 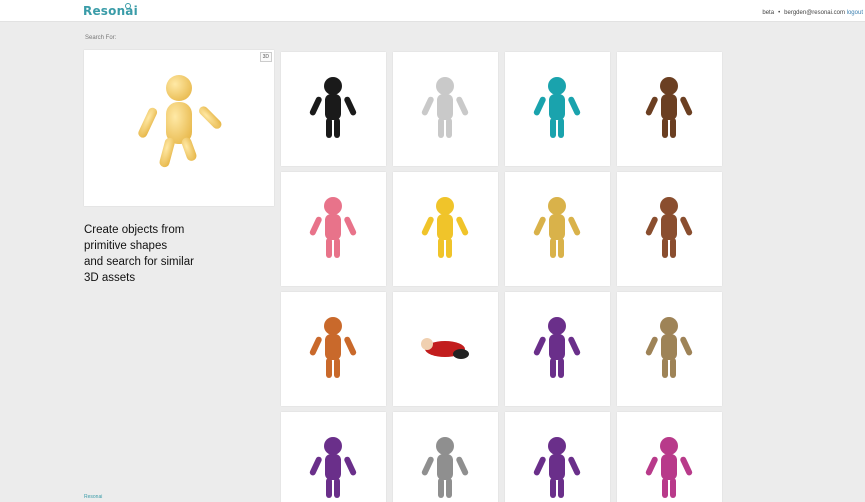 What do you see at coordinates (265, 57) in the screenshot?
I see `view-mode-badge: 3D` at bounding box center [265, 57].